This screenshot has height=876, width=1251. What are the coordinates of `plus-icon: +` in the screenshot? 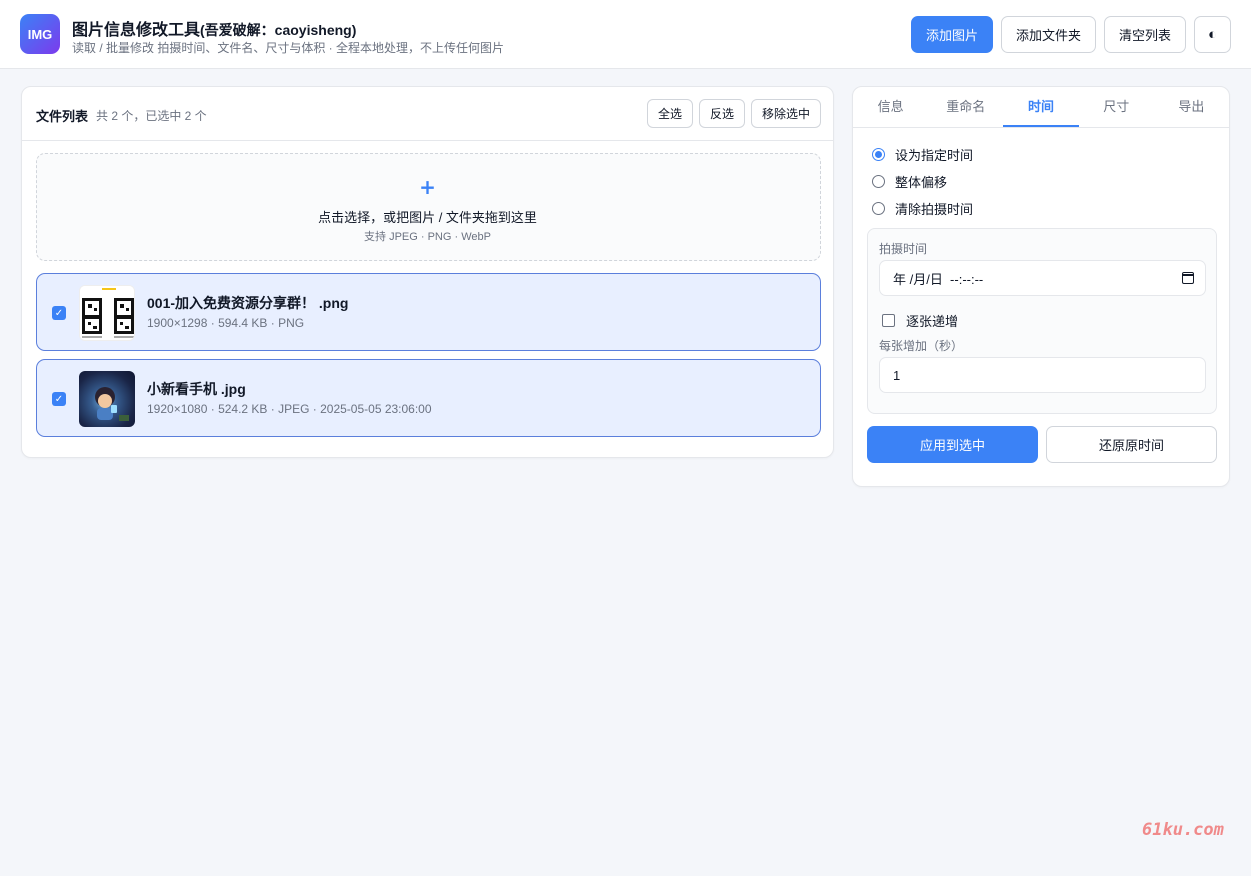 It's located at (427, 187).